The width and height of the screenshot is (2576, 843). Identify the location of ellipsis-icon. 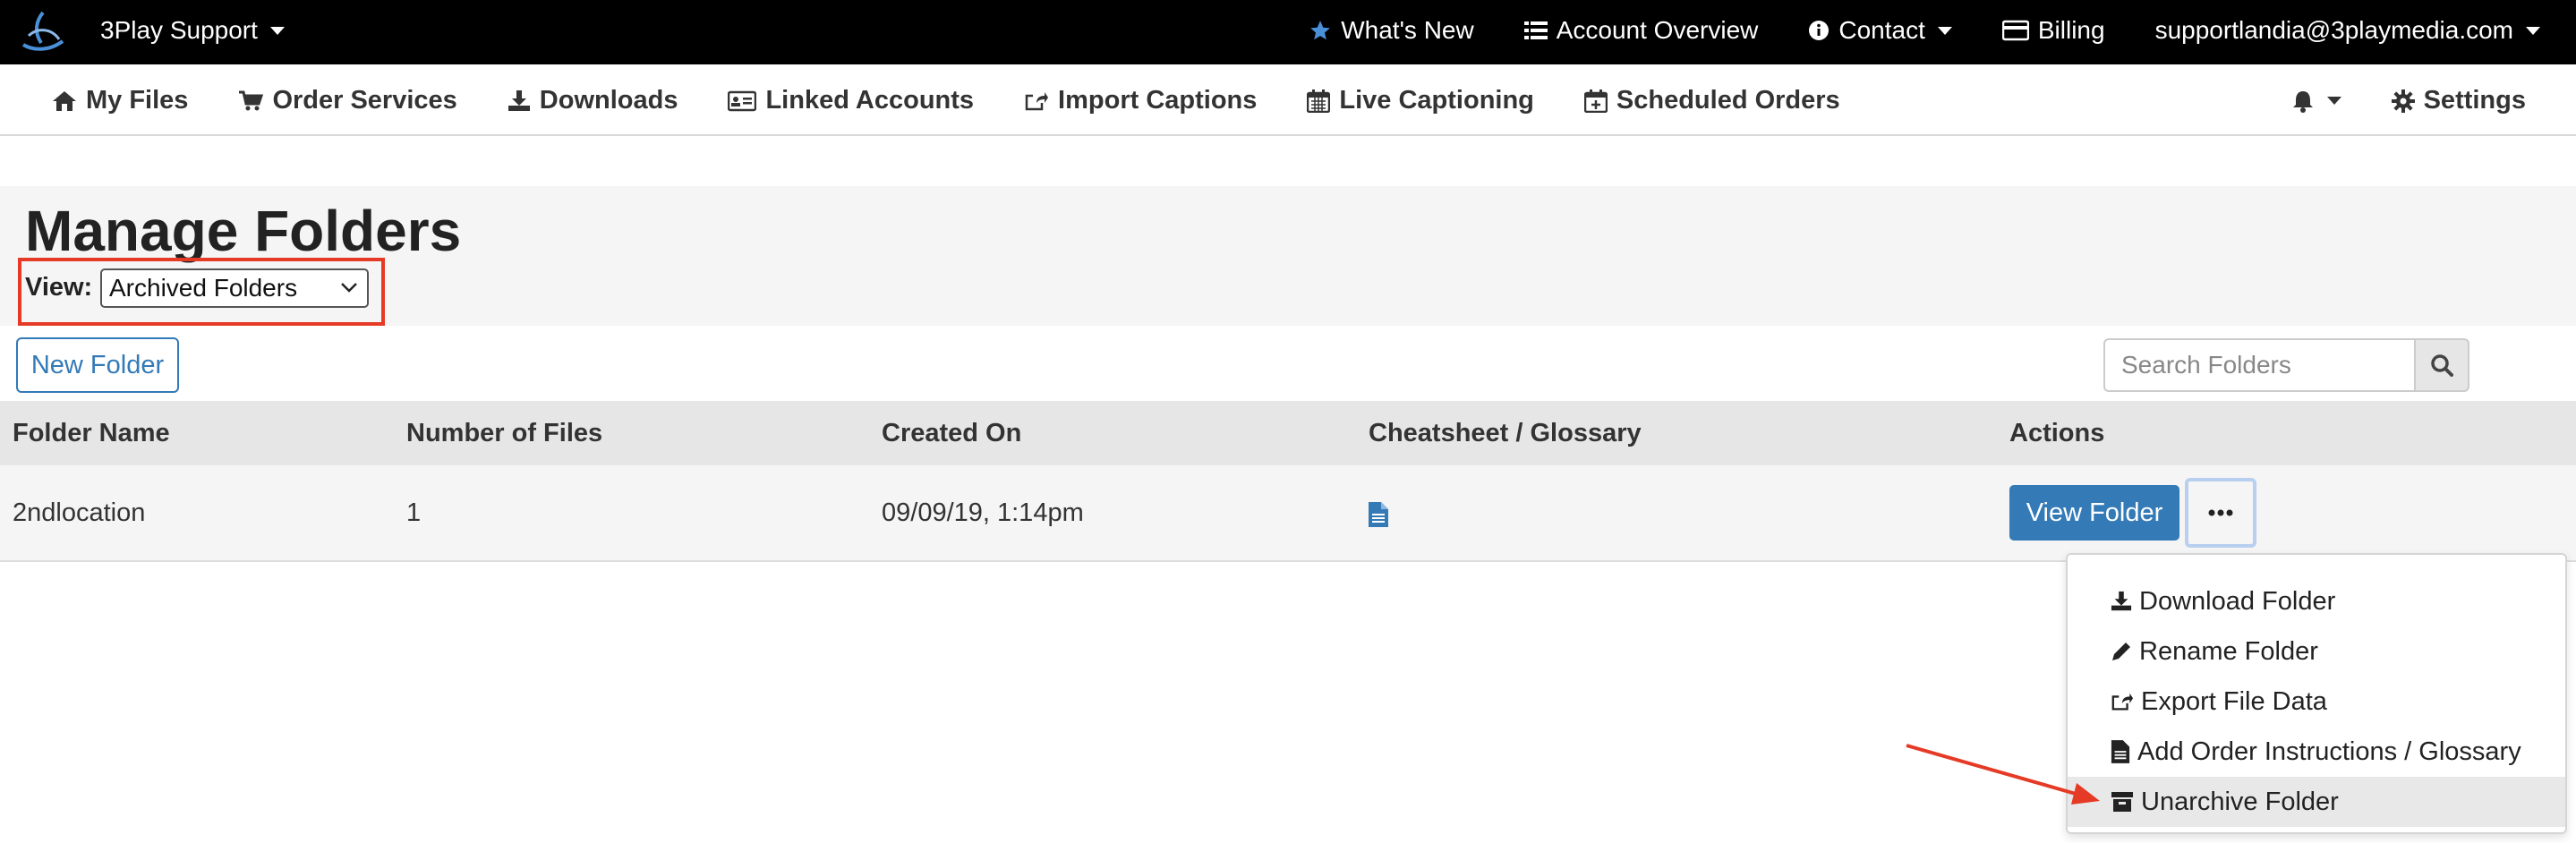
(2220, 512).